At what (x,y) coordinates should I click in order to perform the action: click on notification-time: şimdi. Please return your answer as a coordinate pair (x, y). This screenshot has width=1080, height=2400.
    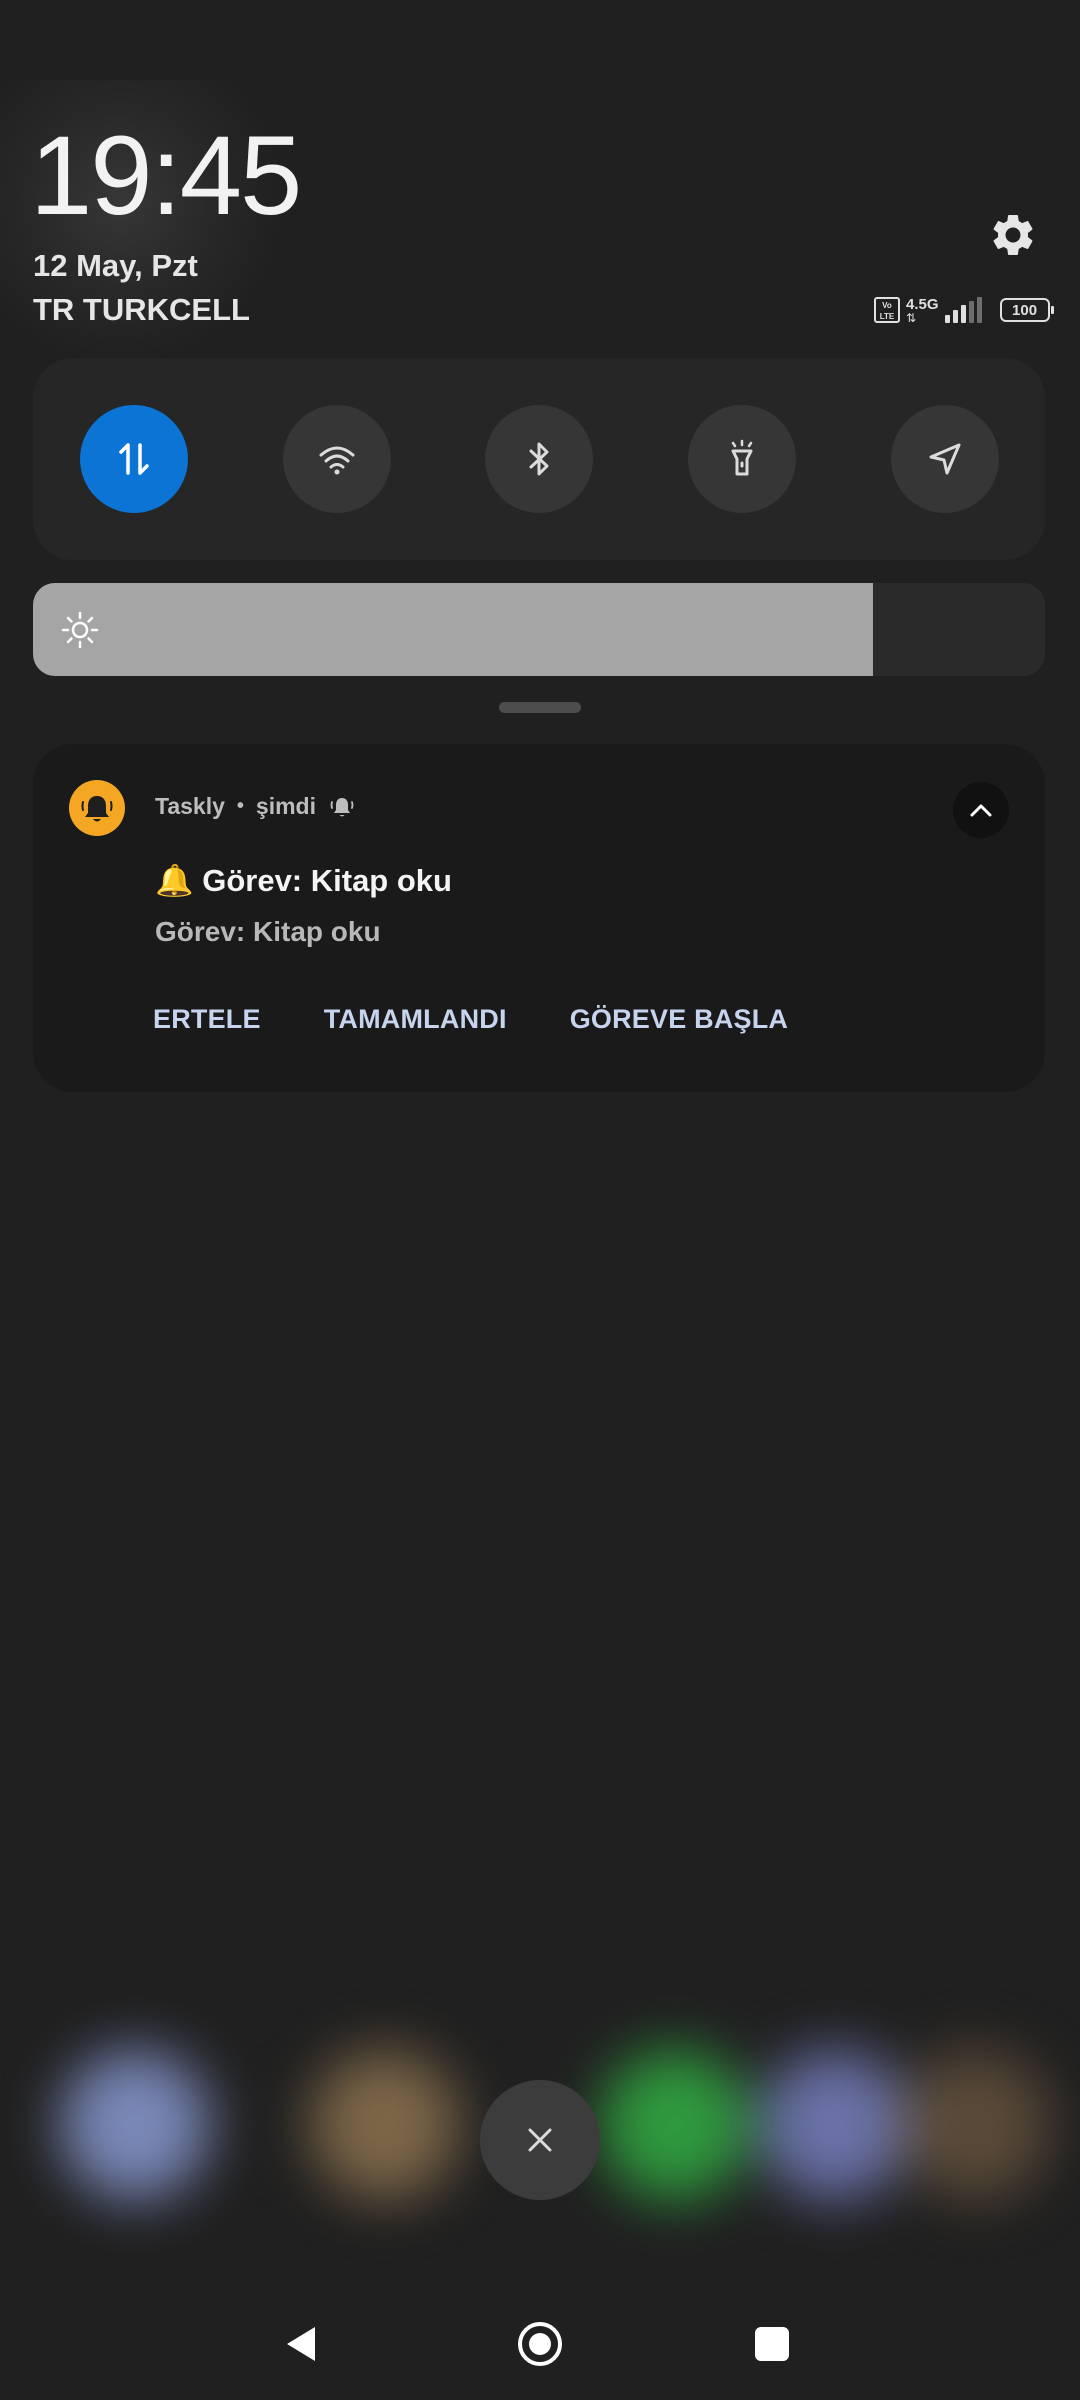
    Looking at the image, I should click on (285, 805).